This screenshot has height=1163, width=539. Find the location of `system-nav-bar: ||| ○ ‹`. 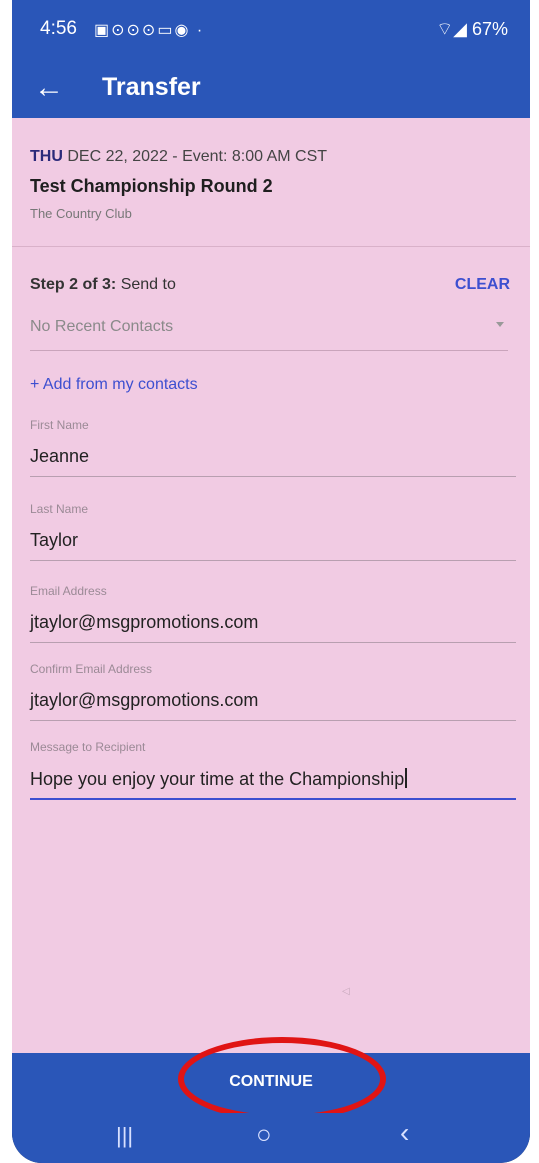

system-nav-bar: ||| ○ ‹ is located at coordinates (271, 1138).